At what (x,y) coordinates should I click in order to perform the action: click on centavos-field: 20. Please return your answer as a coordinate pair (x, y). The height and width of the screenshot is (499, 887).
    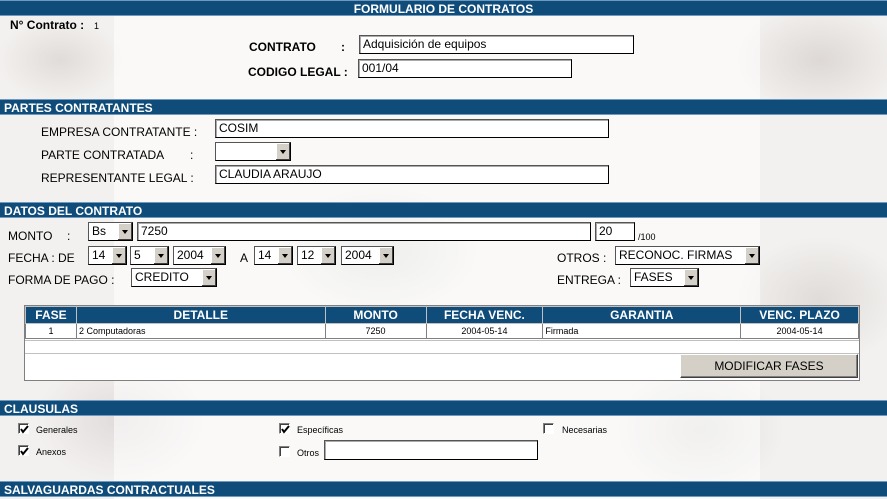
    Looking at the image, I should click on (615, 231).